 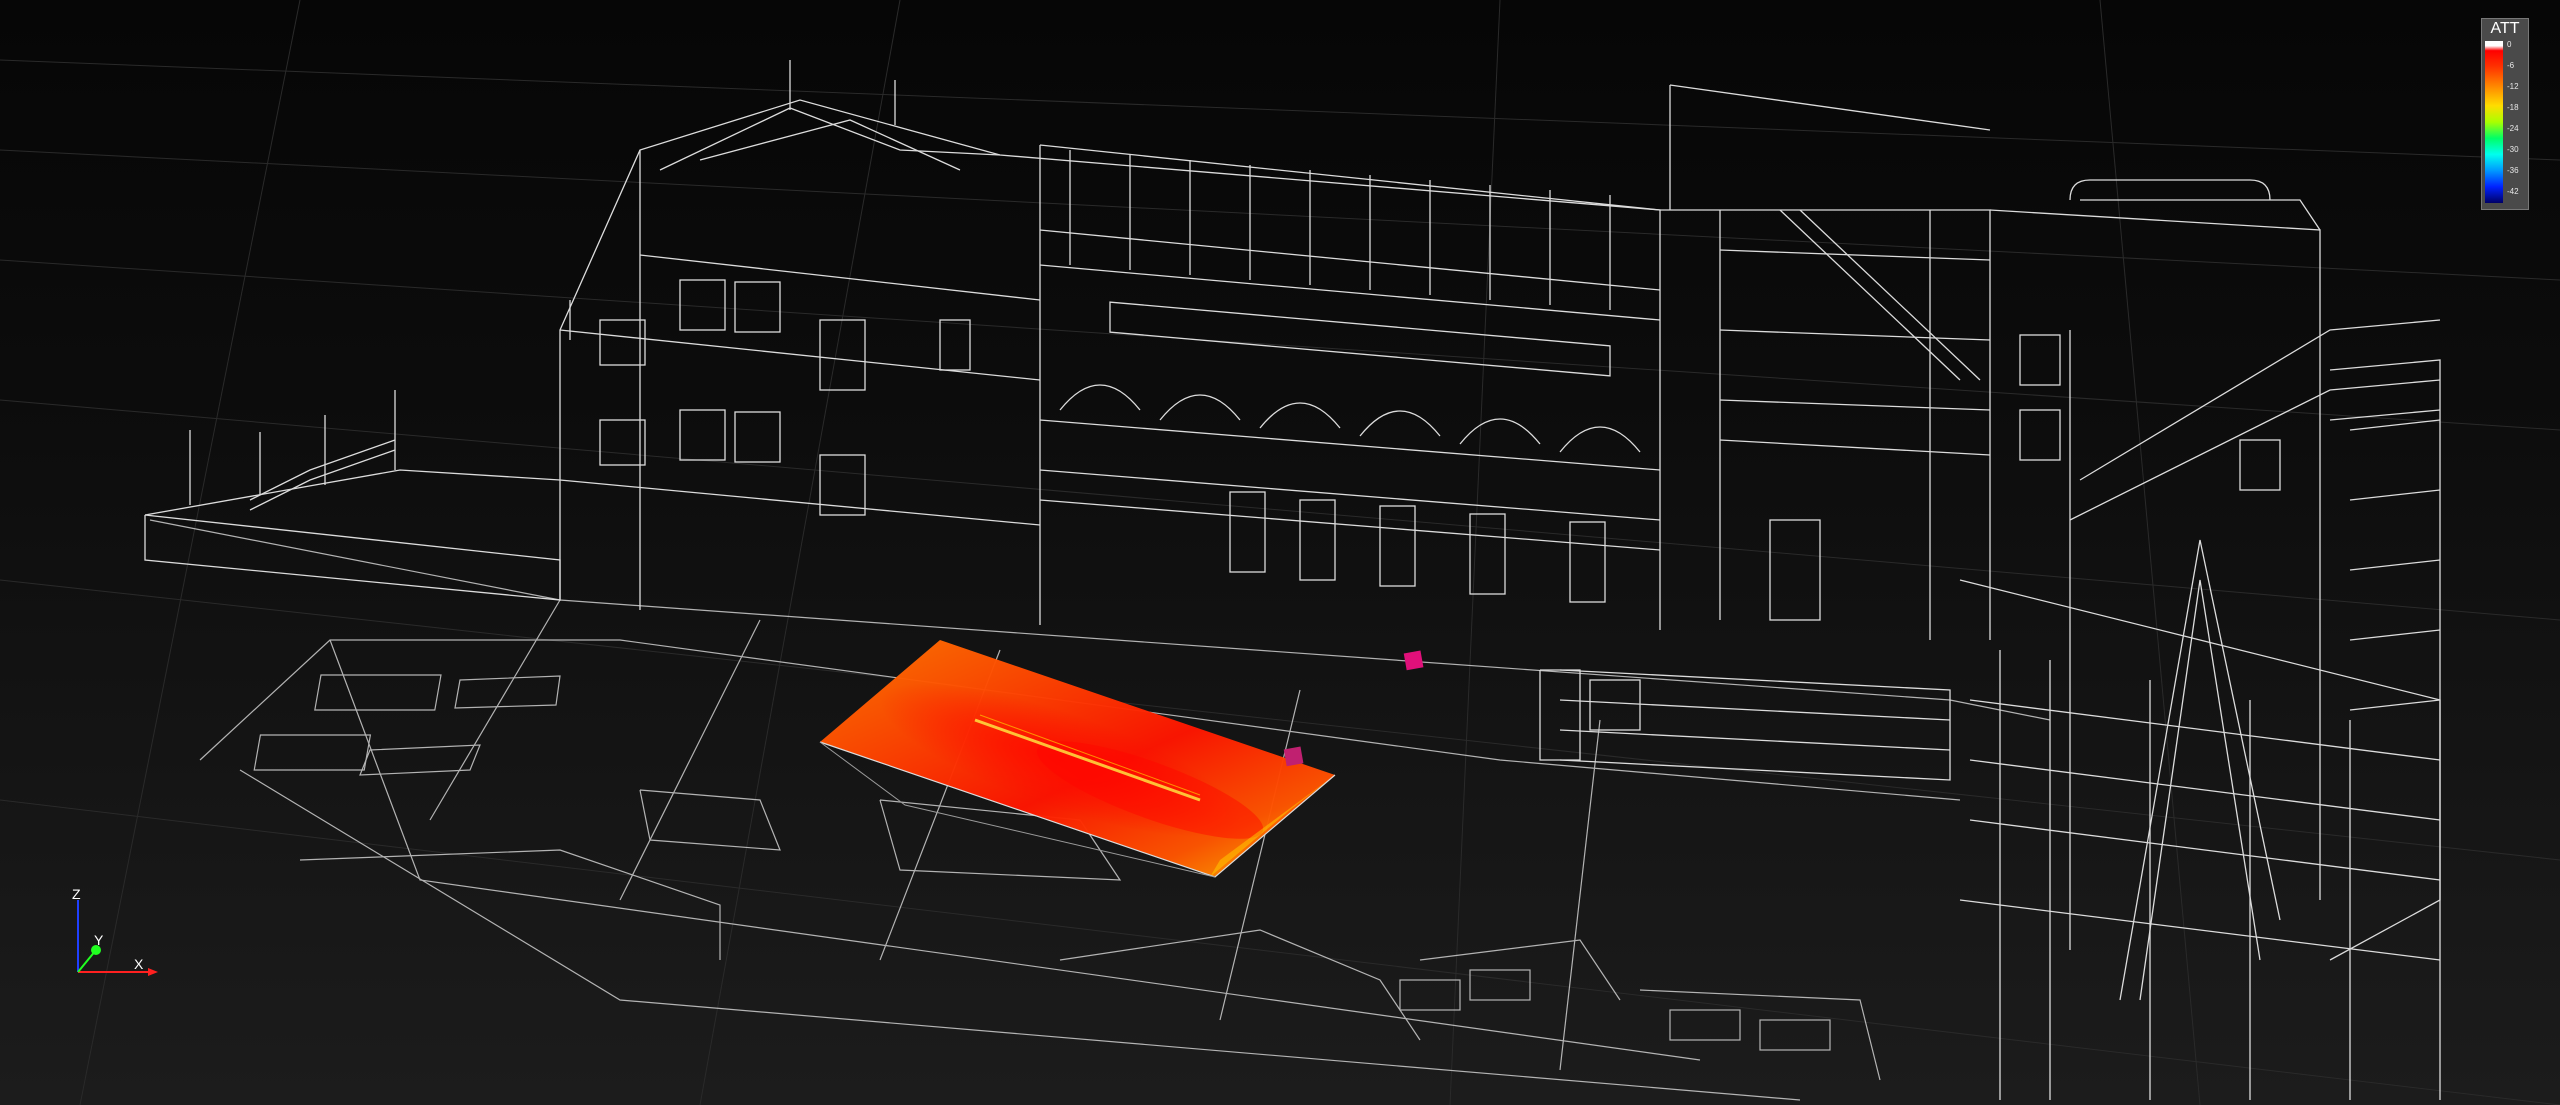 What do you see at coordinates (2513, 128) in the screenshot?
I see `legend-tick: -24` at bounding box center [2513, 128].